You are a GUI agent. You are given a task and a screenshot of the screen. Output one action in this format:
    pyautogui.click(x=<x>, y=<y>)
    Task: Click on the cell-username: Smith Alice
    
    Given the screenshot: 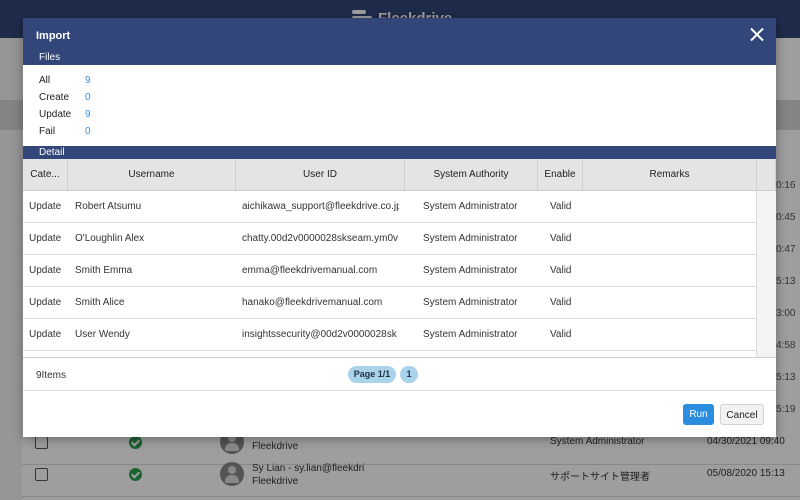 What is the action you would take?
    pyautogui.click(x=100, y=302)
    